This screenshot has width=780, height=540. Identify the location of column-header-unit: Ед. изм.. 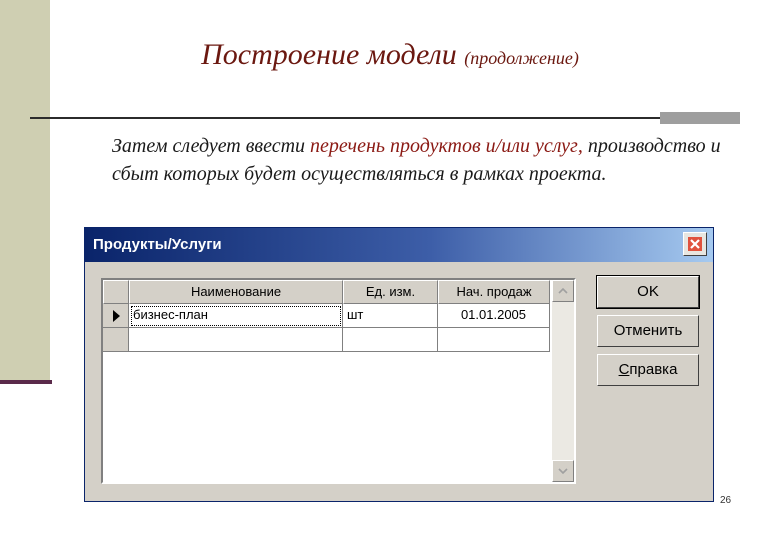
(390, 292).